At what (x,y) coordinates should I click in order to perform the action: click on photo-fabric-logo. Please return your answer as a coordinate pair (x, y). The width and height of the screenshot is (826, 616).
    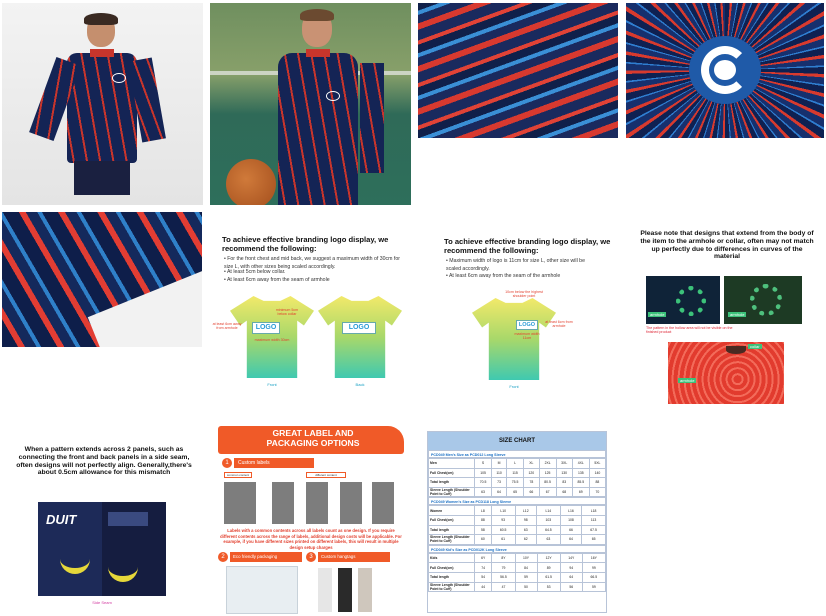
    Looking at the image, I should click on (725, 70).